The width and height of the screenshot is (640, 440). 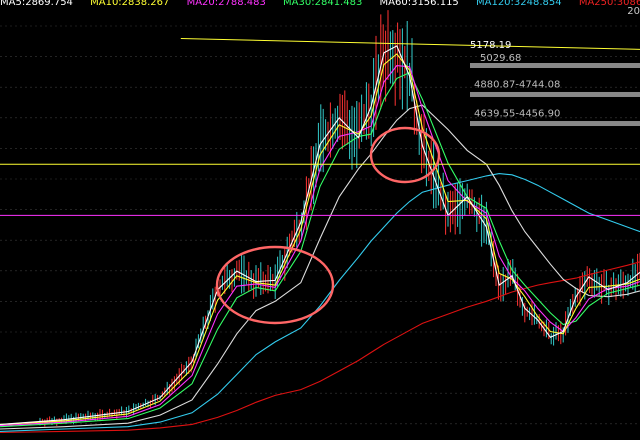 What do you see at coordinates (517, 114) in the screenshot?
I see `fib-label-3: 4639.55-4456.90` at bounding box center [517, 114].